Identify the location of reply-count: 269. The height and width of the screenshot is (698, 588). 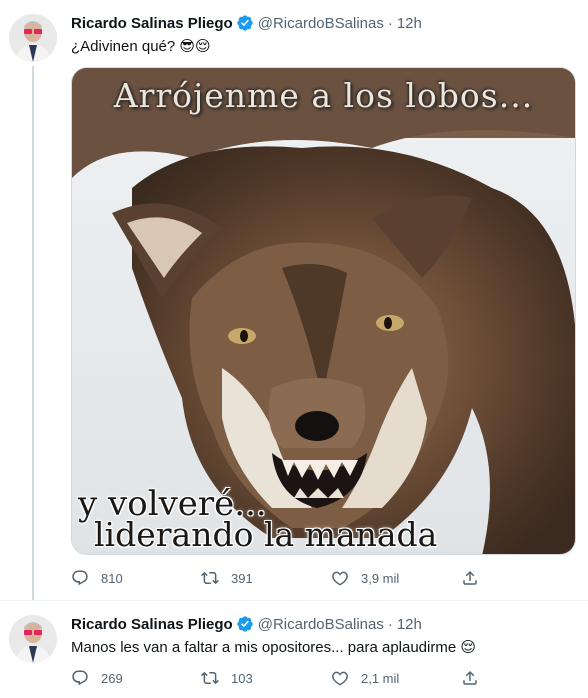
(112, 678).